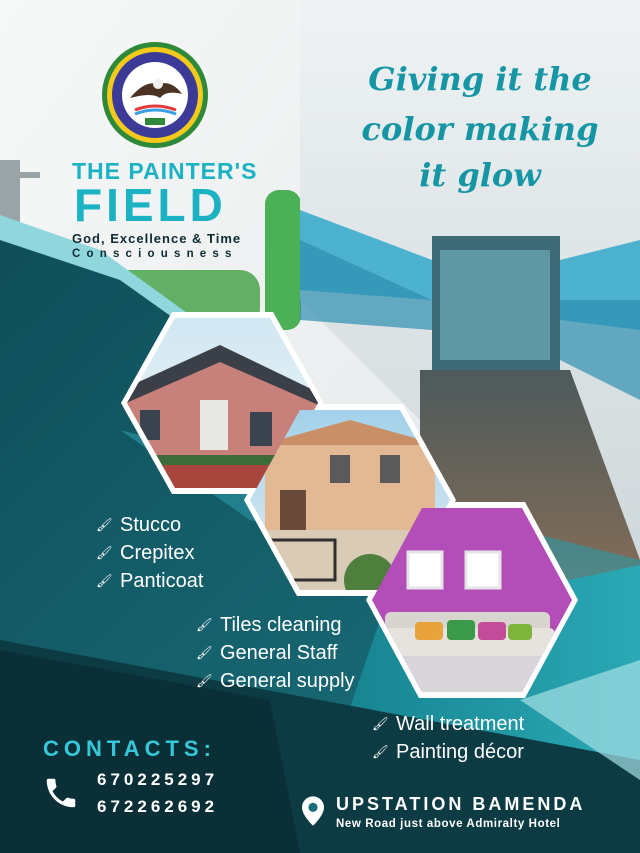 This screenshot has height=853, width=640. I want to click on phone-icon, so click(61, 793).